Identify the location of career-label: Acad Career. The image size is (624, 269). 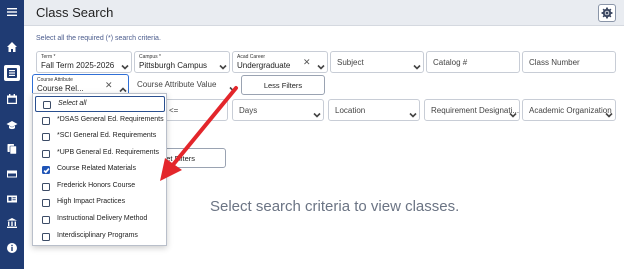
(251, 57).